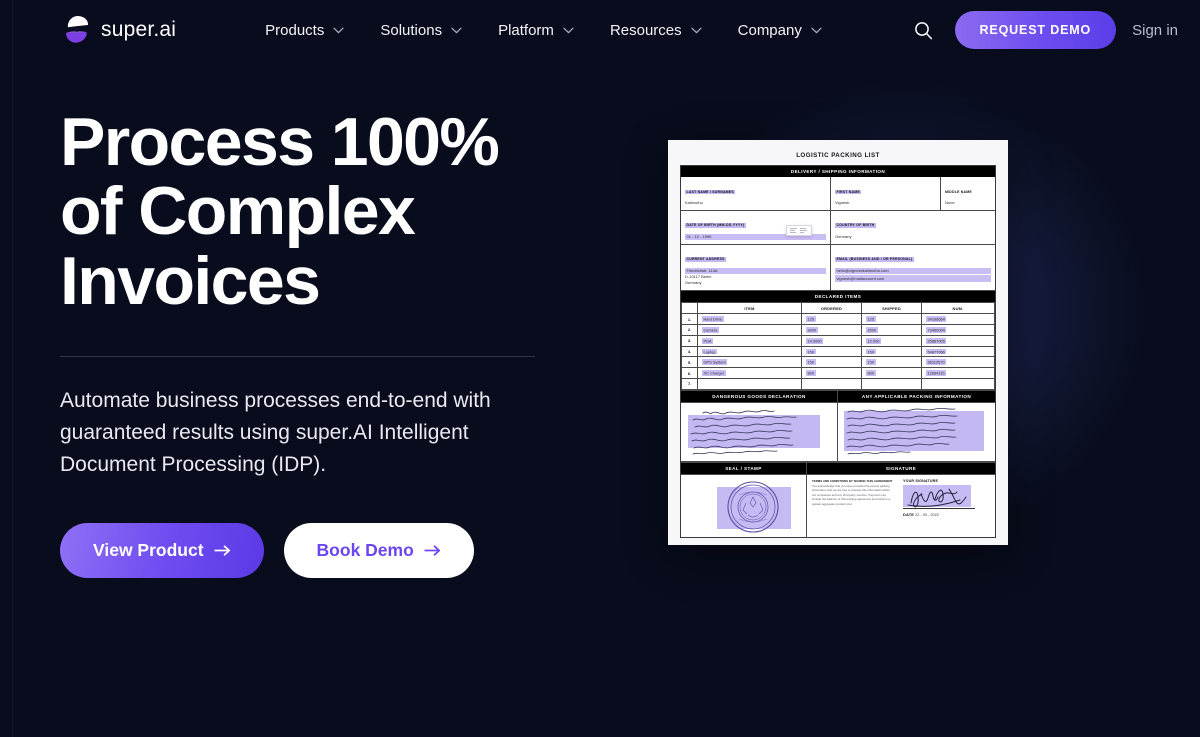 The height and width of the screenshot is (737, 1200). Describe the element at coordinates (831, 308) in the screenshot. I see `col-ordered: ORDERED` at that location.